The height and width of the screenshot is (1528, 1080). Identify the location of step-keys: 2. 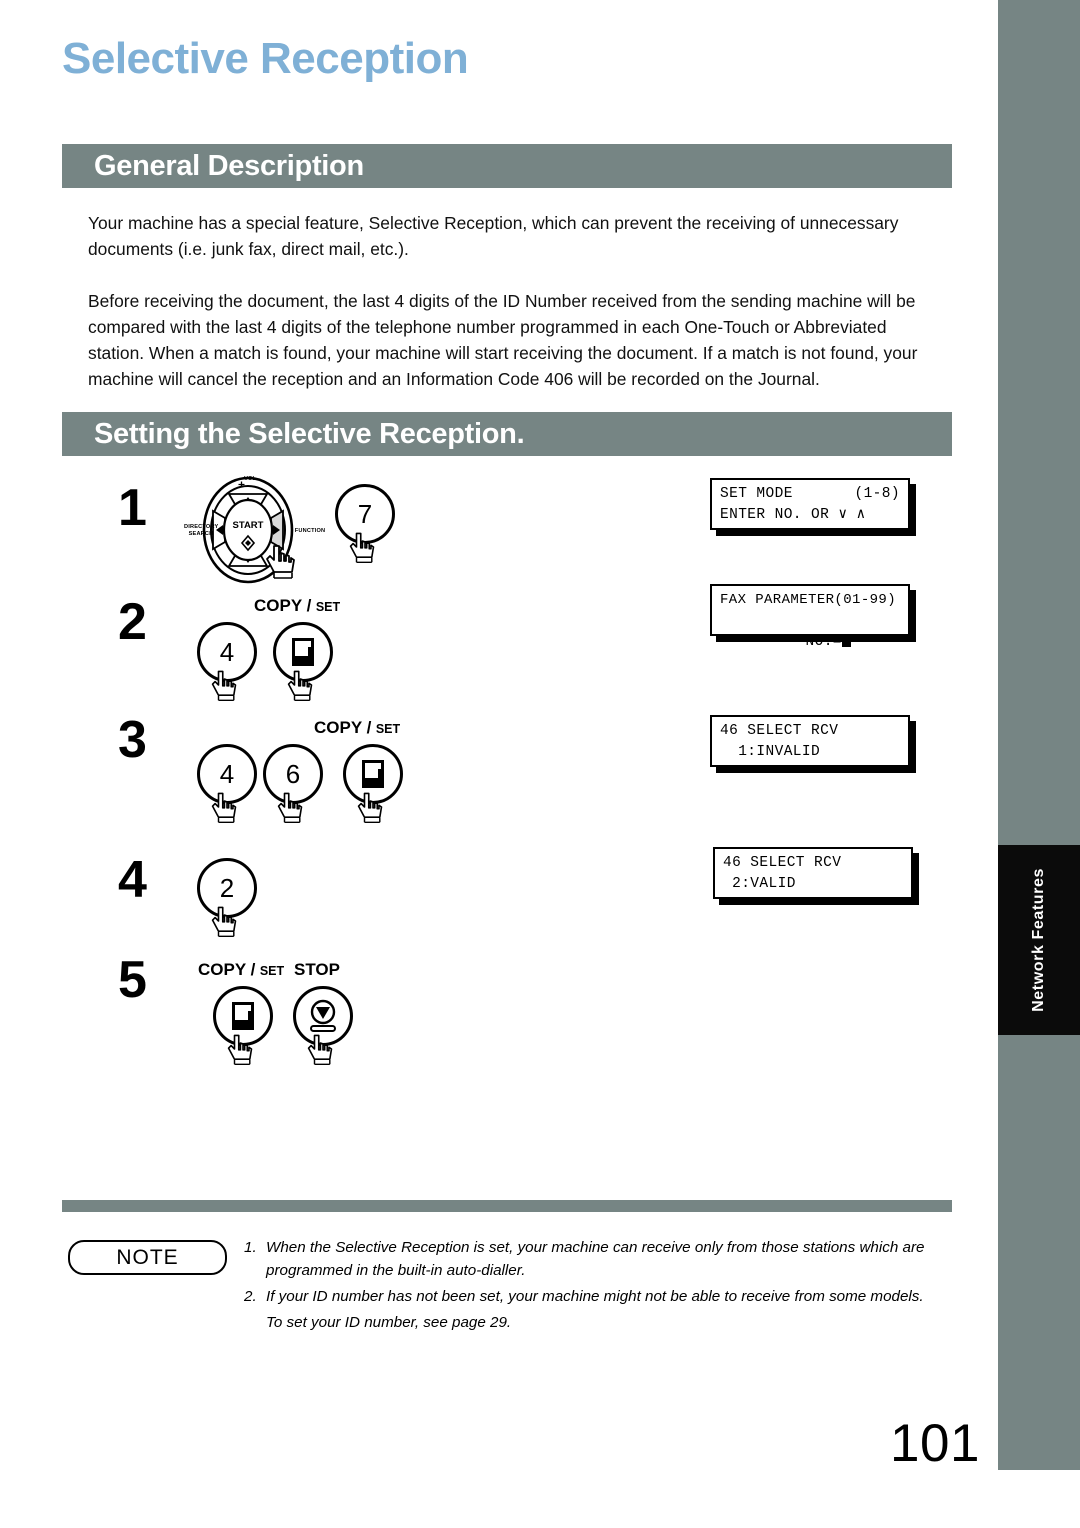
(227, 898).